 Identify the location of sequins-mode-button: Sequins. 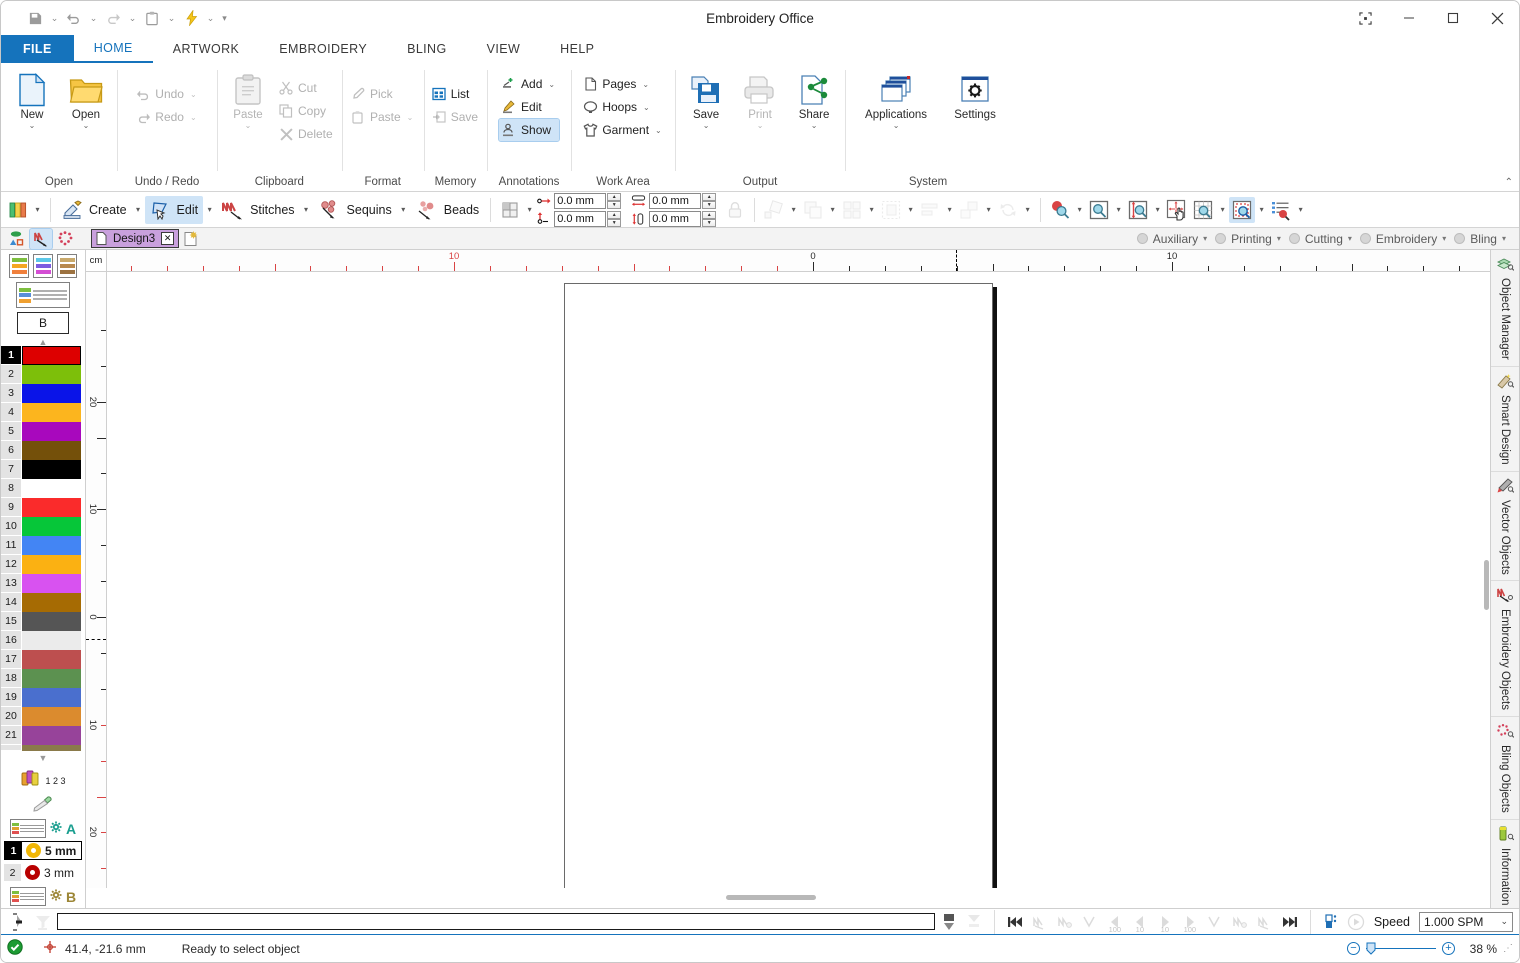
(355, 210).